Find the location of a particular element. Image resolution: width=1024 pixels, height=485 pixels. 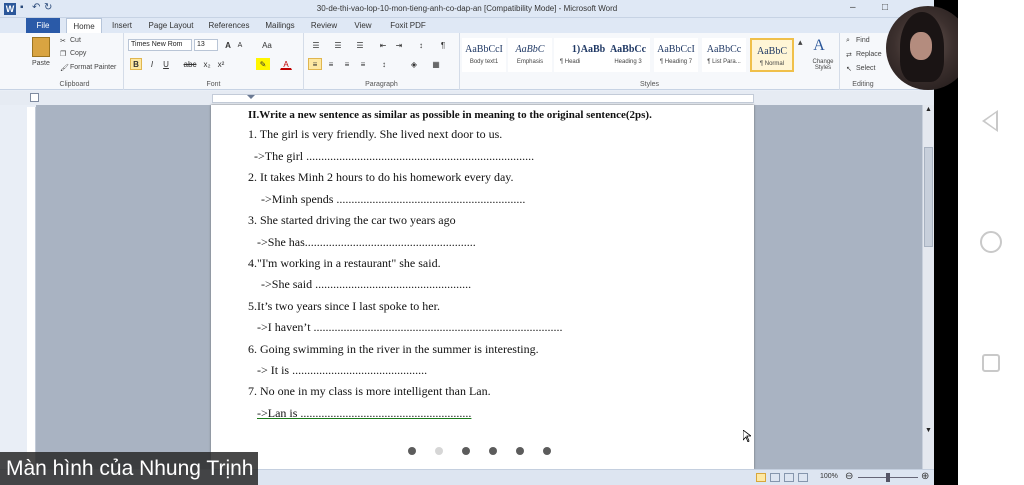

tab-mailings: Mailings is located at coordinates (280, 25).